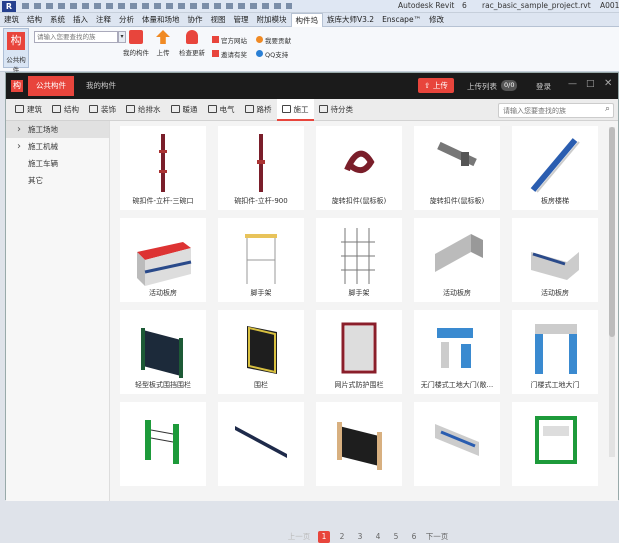  Describe the element at coordinates (547, 110) in the screenshot. I see `category-search-input` at that location.